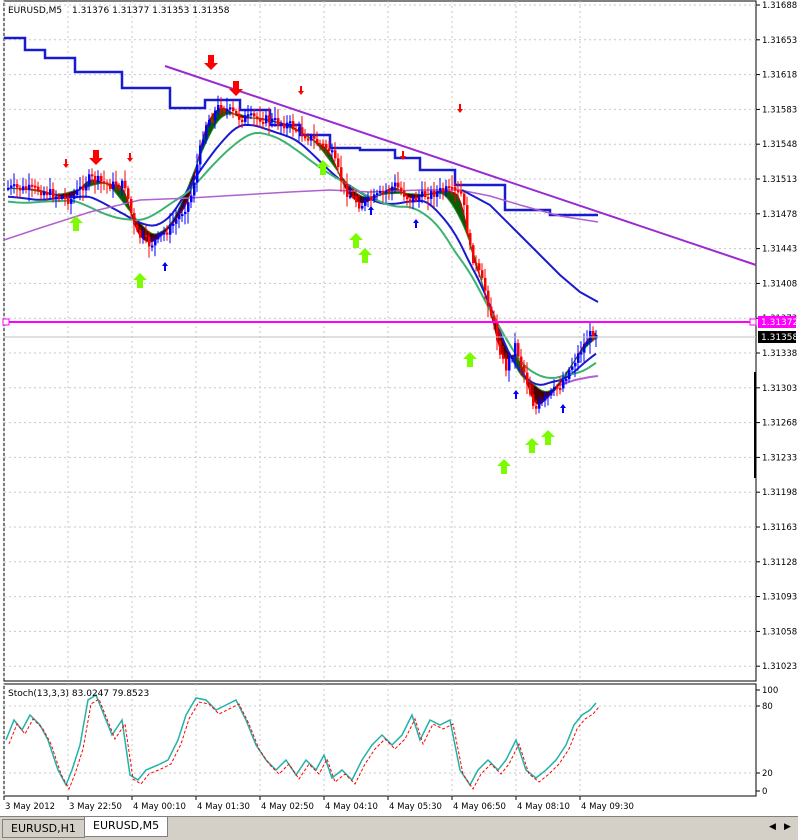  Describe the element at coordinates (753, 322) in the screenshot. I see `horizontal-line-handle-right` at that location.